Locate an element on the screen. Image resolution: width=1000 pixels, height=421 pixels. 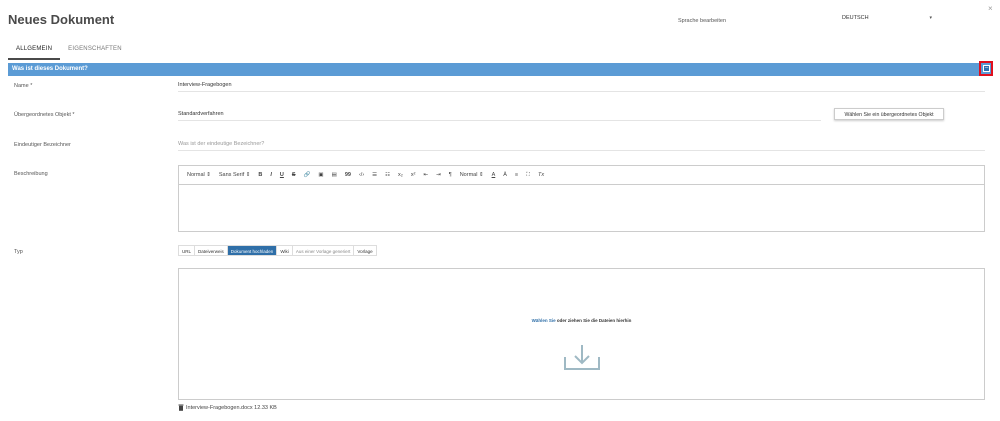
heading-select: Normal ⇕ is located at coordinates (199, 175).